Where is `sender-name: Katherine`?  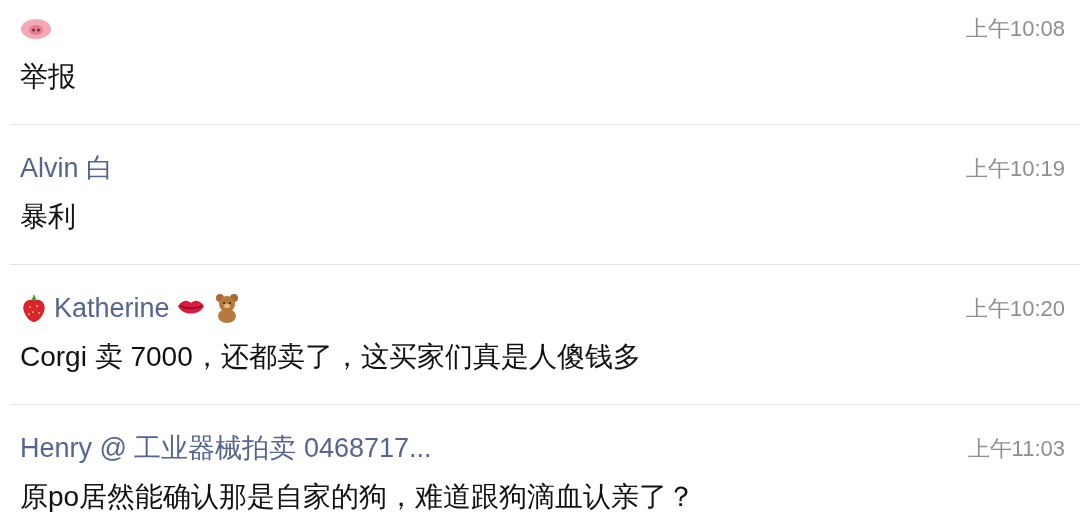
sender-name: Katherine is located at coordinates (112, 308).